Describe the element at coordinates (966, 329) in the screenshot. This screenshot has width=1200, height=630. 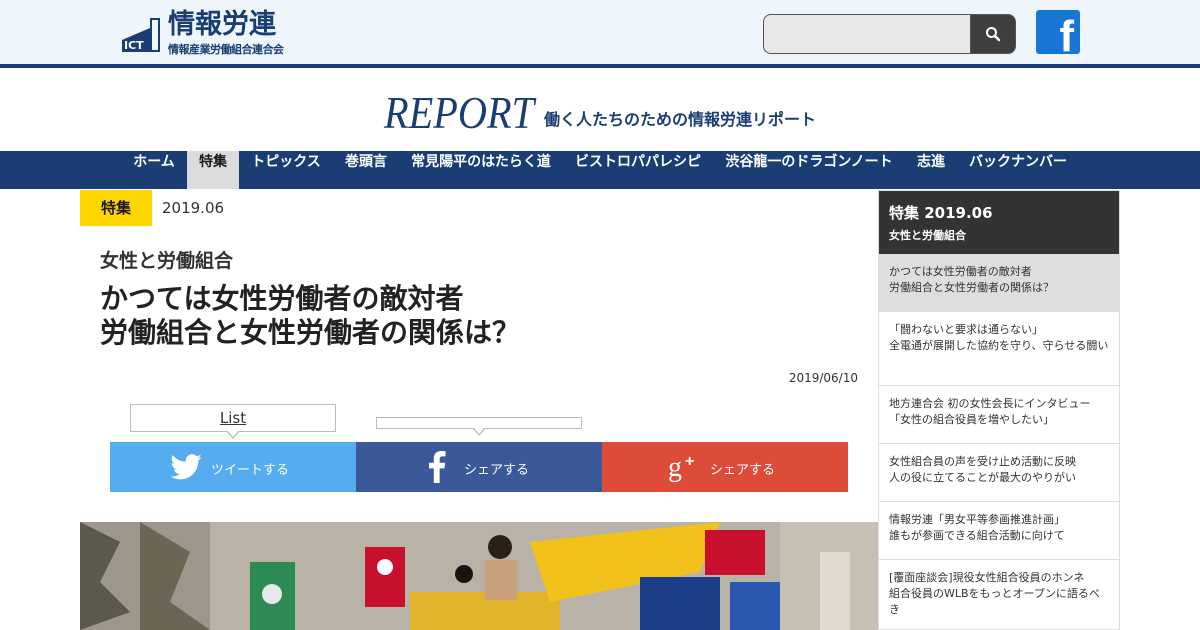
I see `sidebar-article-title: 「闘わないと要求は通らない」` at that location.